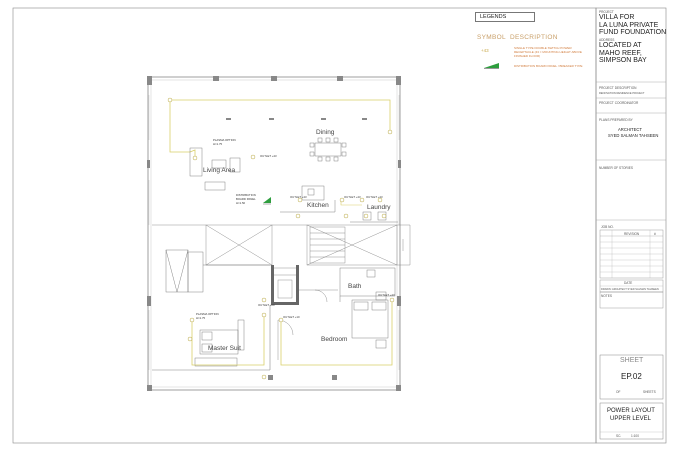 The image size is (680, 458). Describe the element at coordinates (318, 205) in the screenshot. I see `room-kitchen: Kitchen` at that location.